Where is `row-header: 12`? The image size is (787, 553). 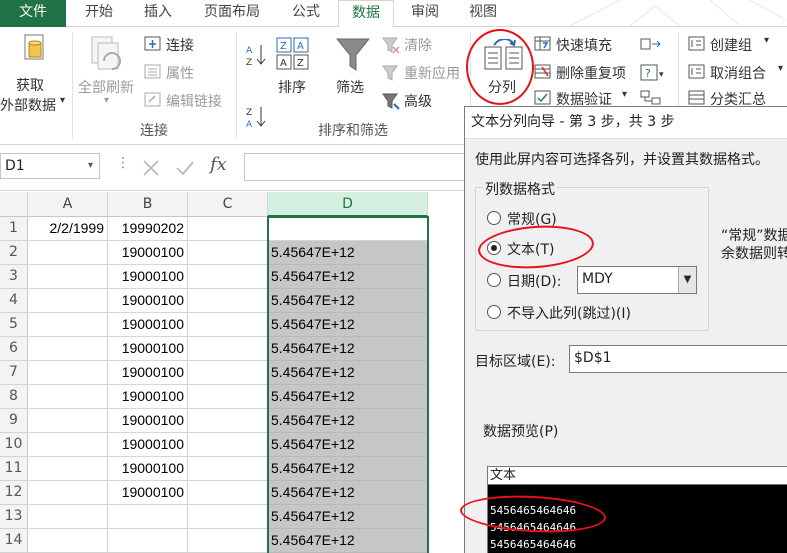 row-header: 12 is located at coordinates (14, 493).